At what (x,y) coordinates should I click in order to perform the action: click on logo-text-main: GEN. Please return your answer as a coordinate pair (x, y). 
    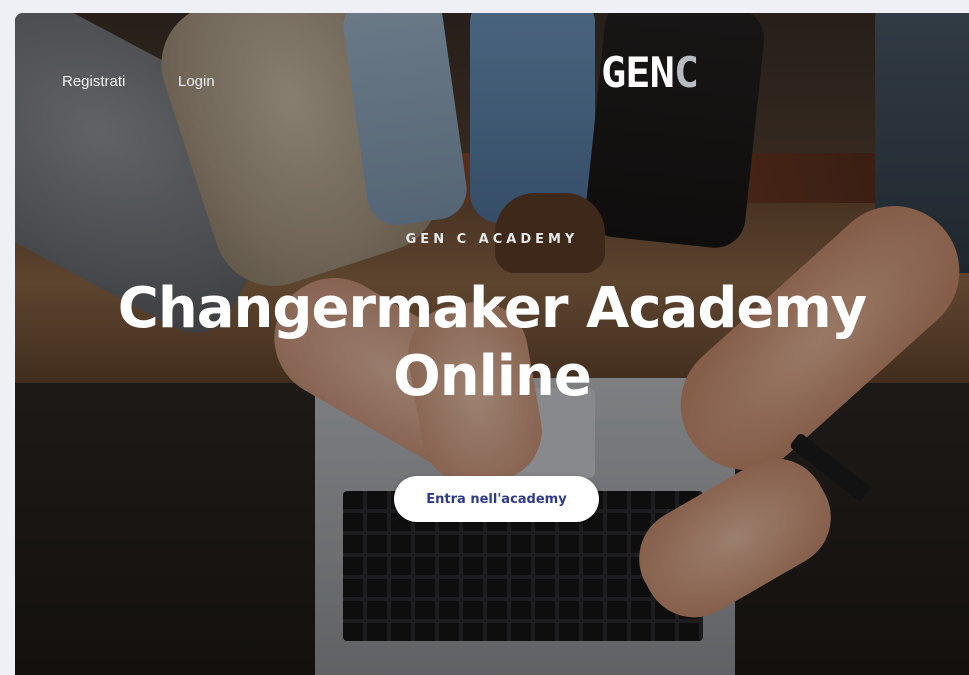
    Looking at the image, I should click on (638, 72).